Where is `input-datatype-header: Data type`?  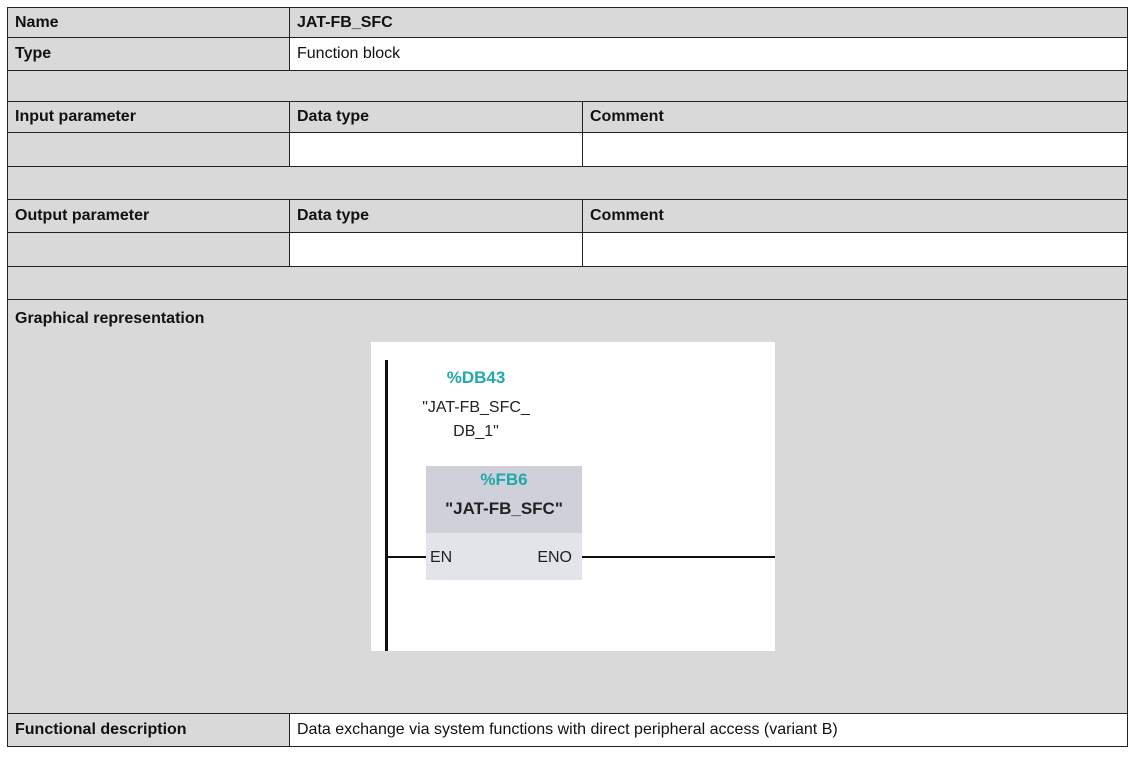 input-datatype-header: Data type is located at coordinates (435, 117).